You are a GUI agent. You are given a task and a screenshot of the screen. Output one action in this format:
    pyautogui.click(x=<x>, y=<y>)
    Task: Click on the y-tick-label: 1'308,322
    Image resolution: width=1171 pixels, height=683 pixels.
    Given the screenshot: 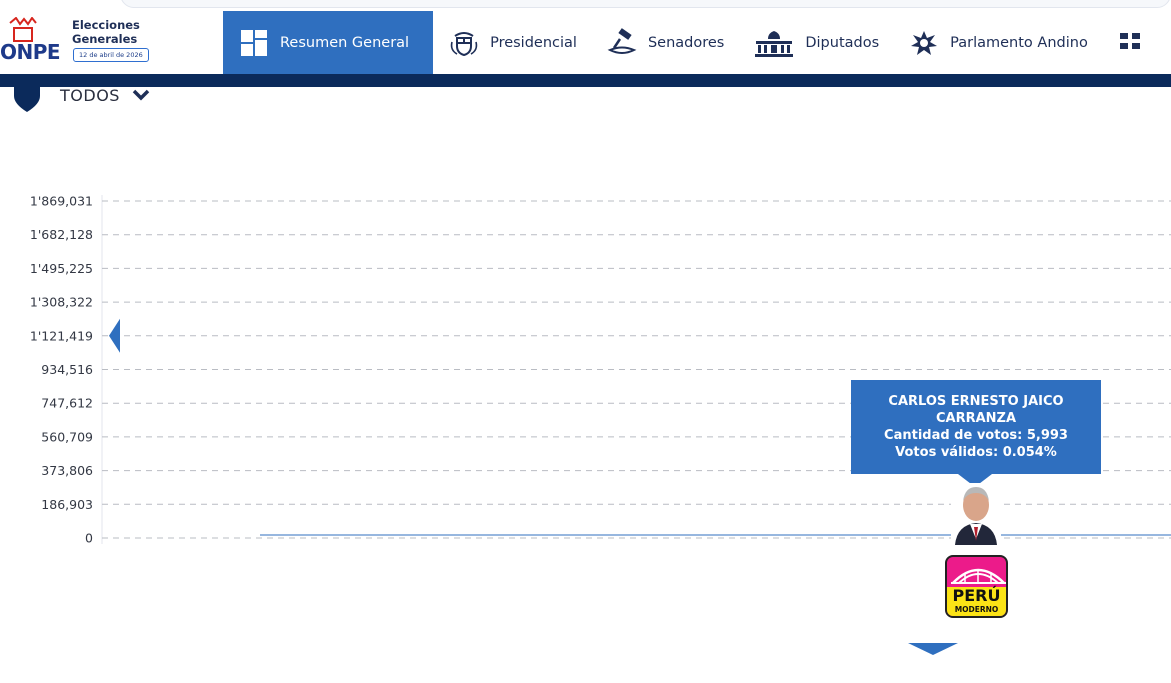 What is the action you would take?
    pyautogui.click(x=61, y=302)
    